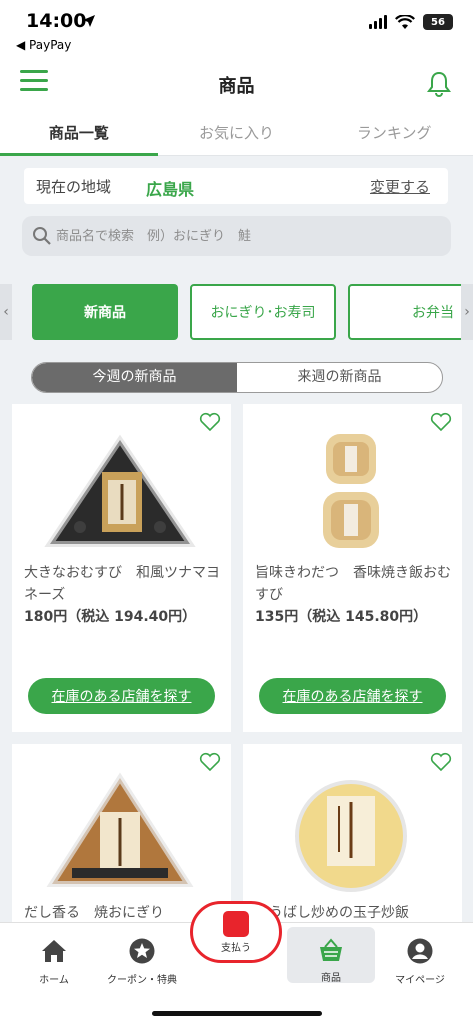  I want to click on nav-products: 商品, so click(331, 955).